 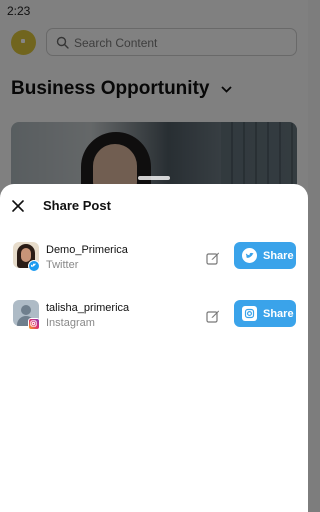 I want to click on close-icon, so click(x=18, y=206).